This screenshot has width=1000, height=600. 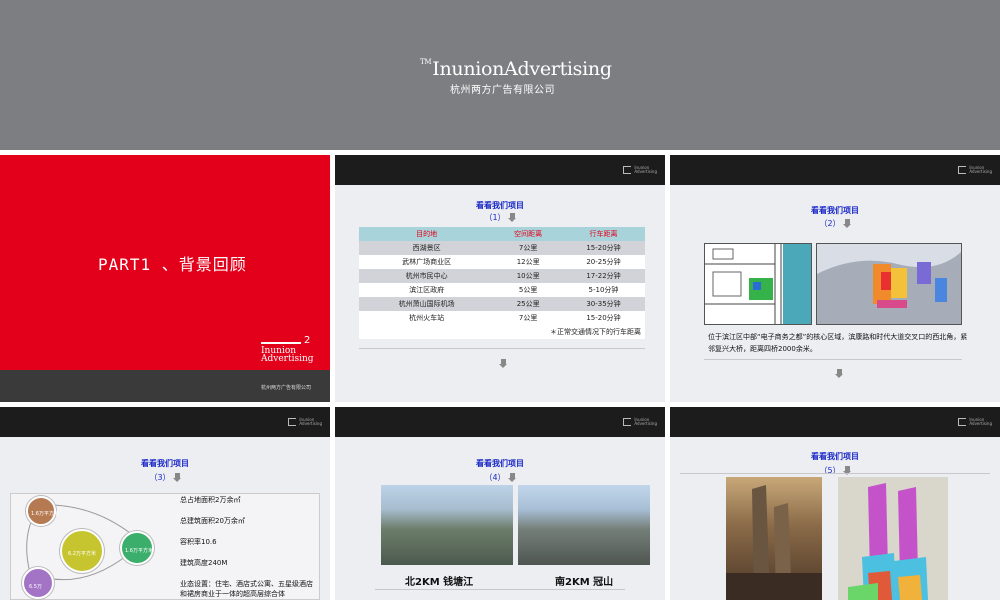 I want to click on divider-line, so click(x=281, y=343).